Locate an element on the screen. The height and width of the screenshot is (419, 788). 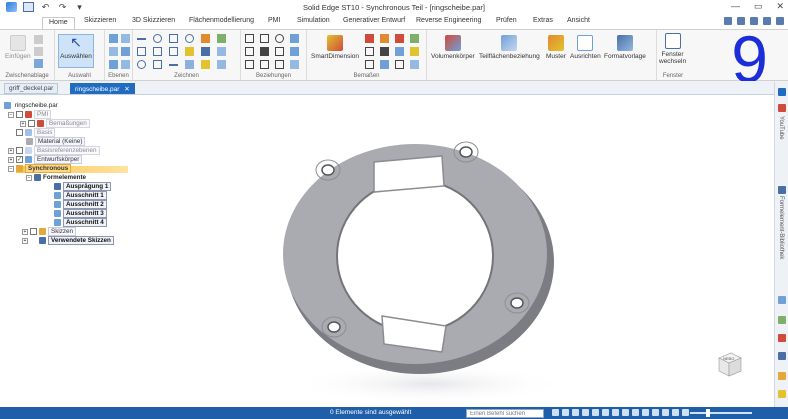
project-icon is located at coordinates (189, 51).